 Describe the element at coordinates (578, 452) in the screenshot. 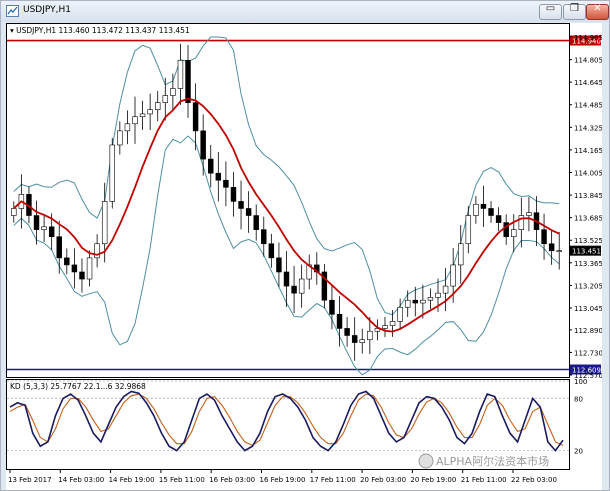

I see `kd-level-label: 20` at that location.